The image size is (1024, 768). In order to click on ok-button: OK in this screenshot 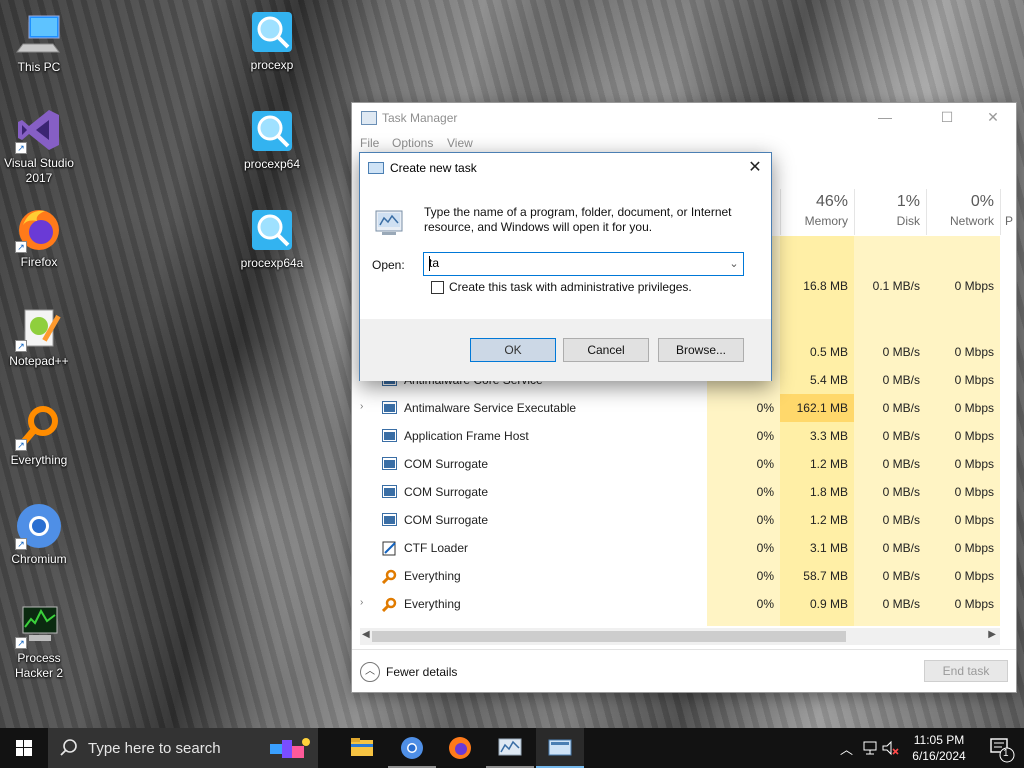, I will do `click(513, 350)`.